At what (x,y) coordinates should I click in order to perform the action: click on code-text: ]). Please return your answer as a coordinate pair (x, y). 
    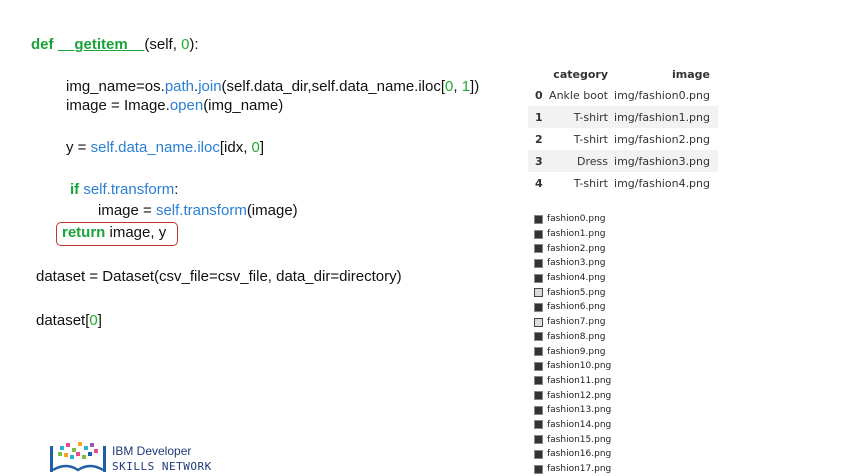
    Looking at the image, I should click on (475, 86).